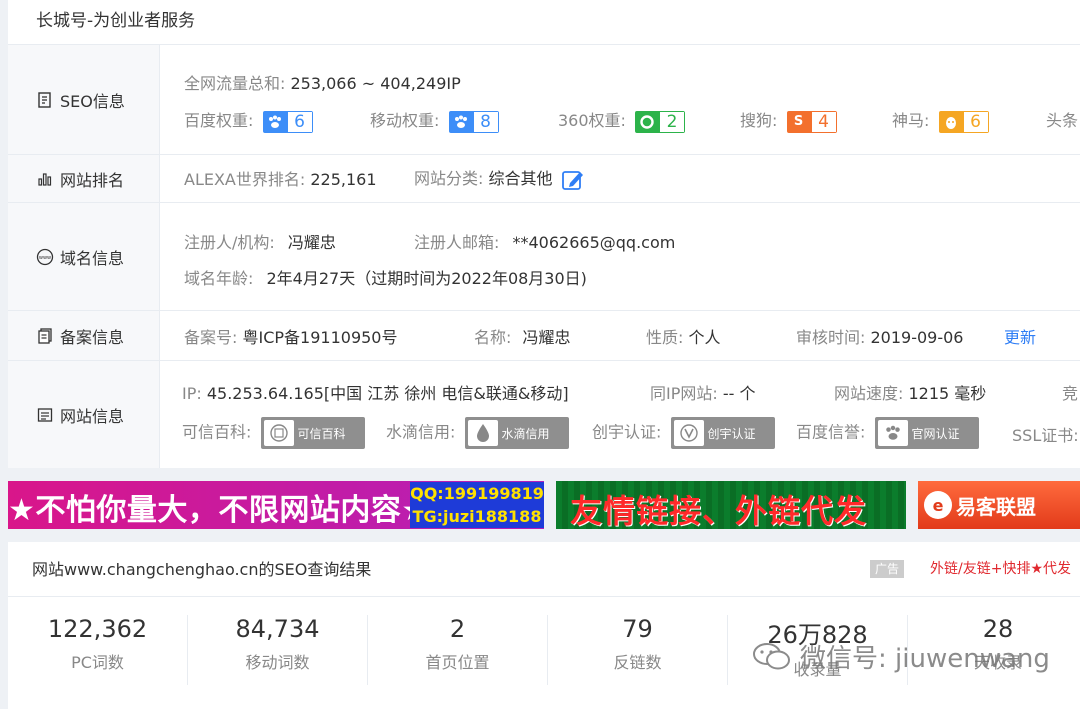 Image resolution: width=1080 pixels, height=709 pixels. What do you see at coordinates (97, 662) in the screenshot?
I see `stat-label: PC词数` at bounding box center [97, 662].